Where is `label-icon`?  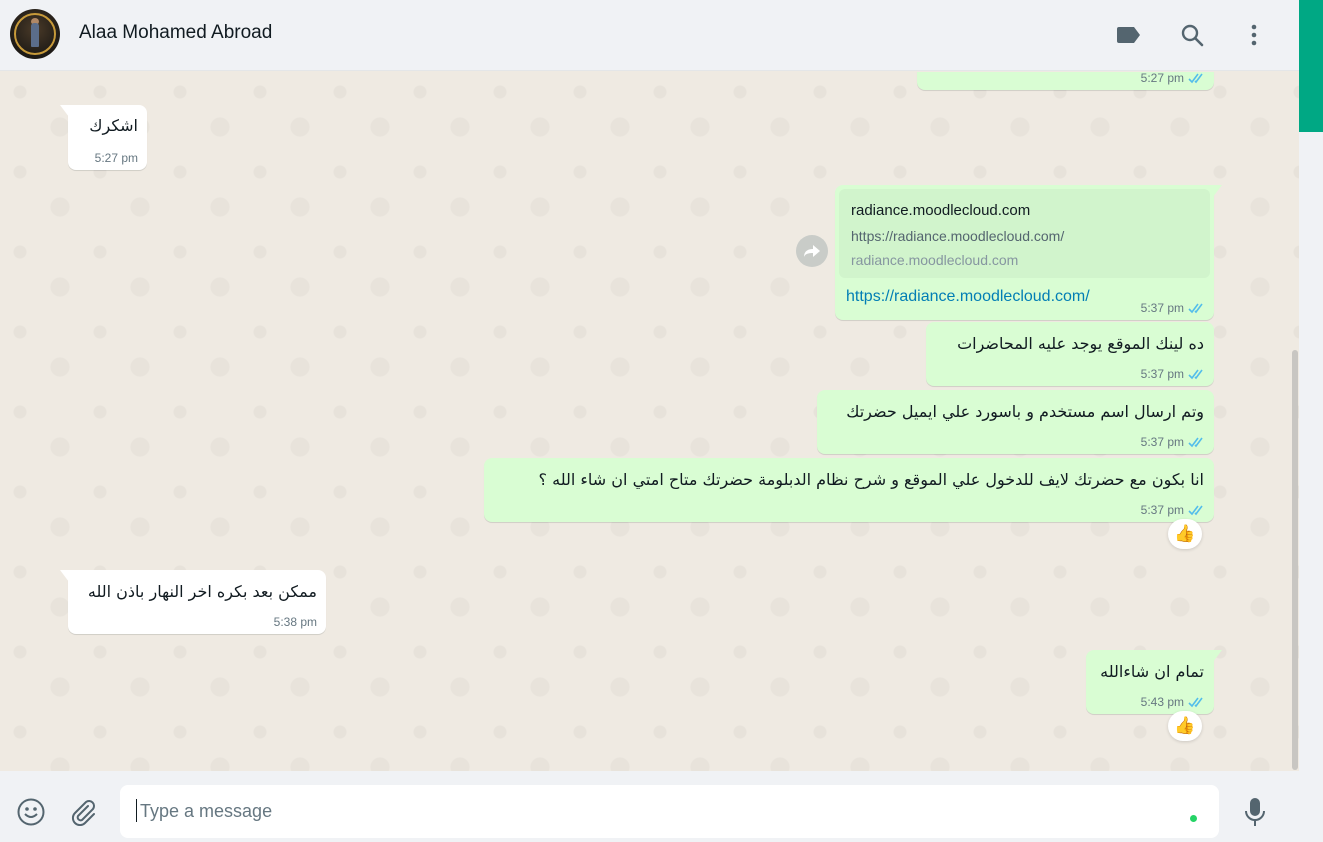 label-icon is located at coordinates (1129, 35).